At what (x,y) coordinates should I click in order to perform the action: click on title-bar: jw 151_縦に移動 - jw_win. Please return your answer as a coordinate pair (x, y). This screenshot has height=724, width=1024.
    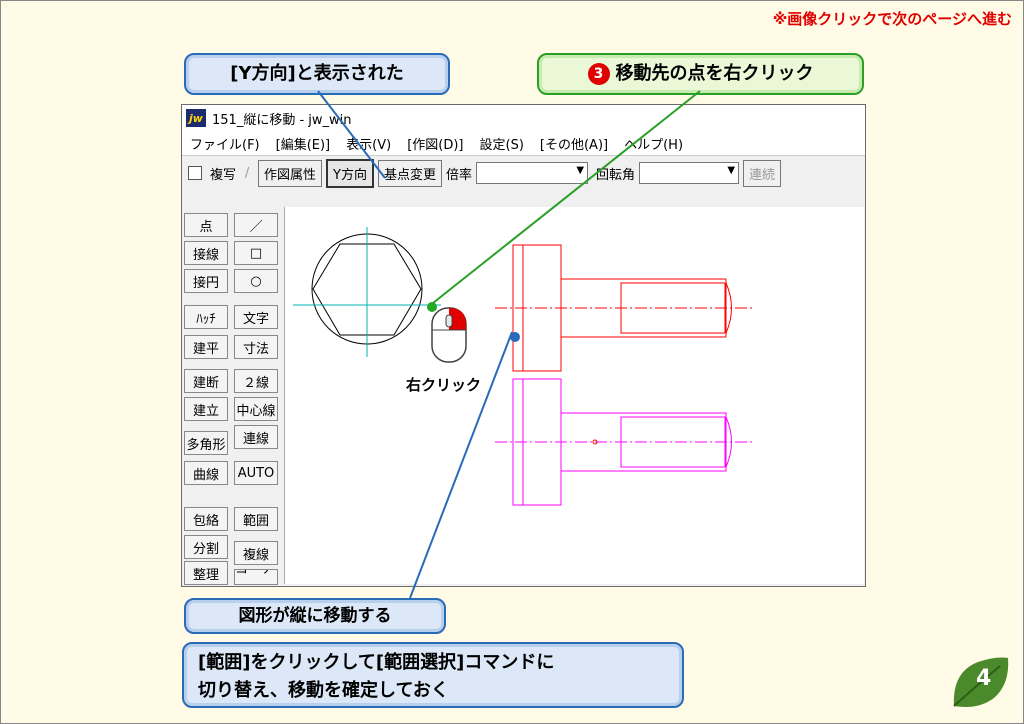
    Looking at the image, I should click on (523, 118).